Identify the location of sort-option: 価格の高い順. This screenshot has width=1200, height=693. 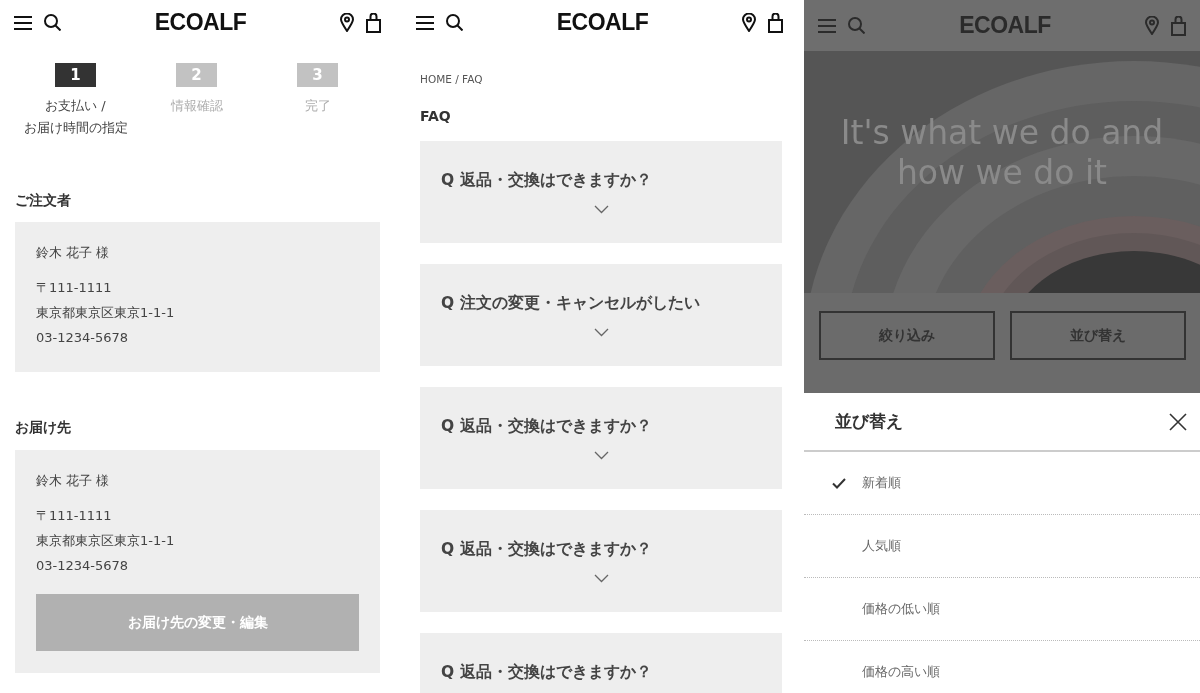
(1002, 667).